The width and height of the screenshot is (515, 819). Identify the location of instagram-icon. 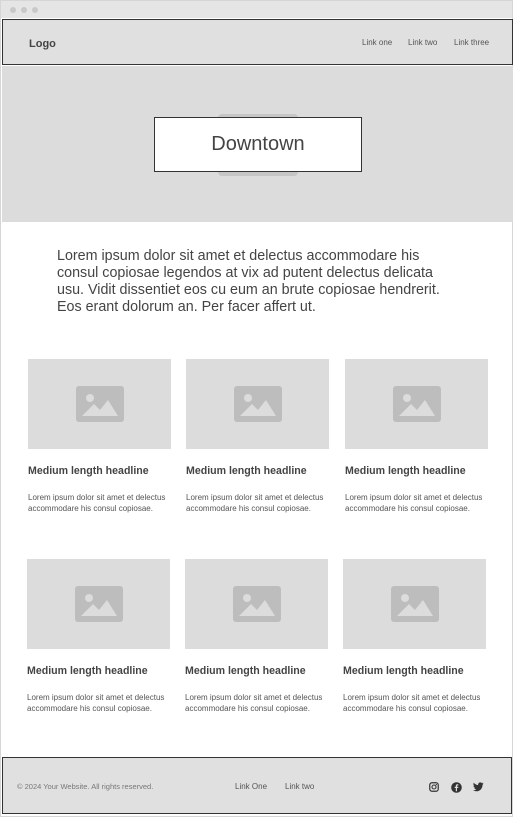
(434, 787).